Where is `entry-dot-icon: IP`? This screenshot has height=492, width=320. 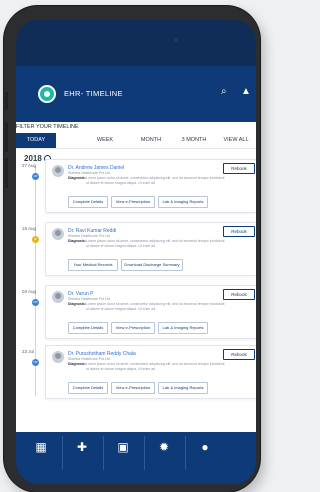 entry-dot-icon: IP is located at coordinates (35, 239).